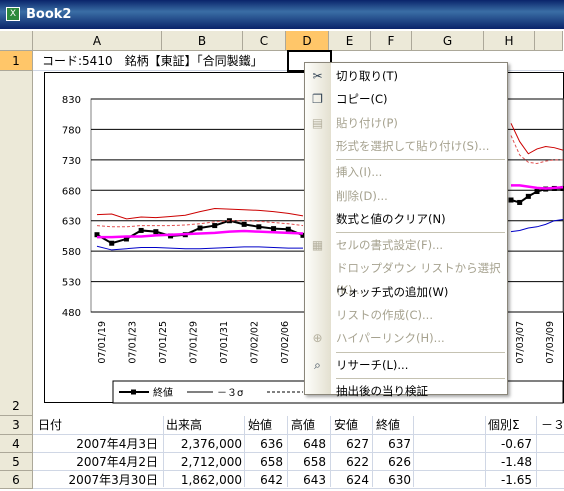 The image size is (564, 491). Describe the element at coordinates (16, 243) in the screenshot. I see `row-header-2: 2` at that location.